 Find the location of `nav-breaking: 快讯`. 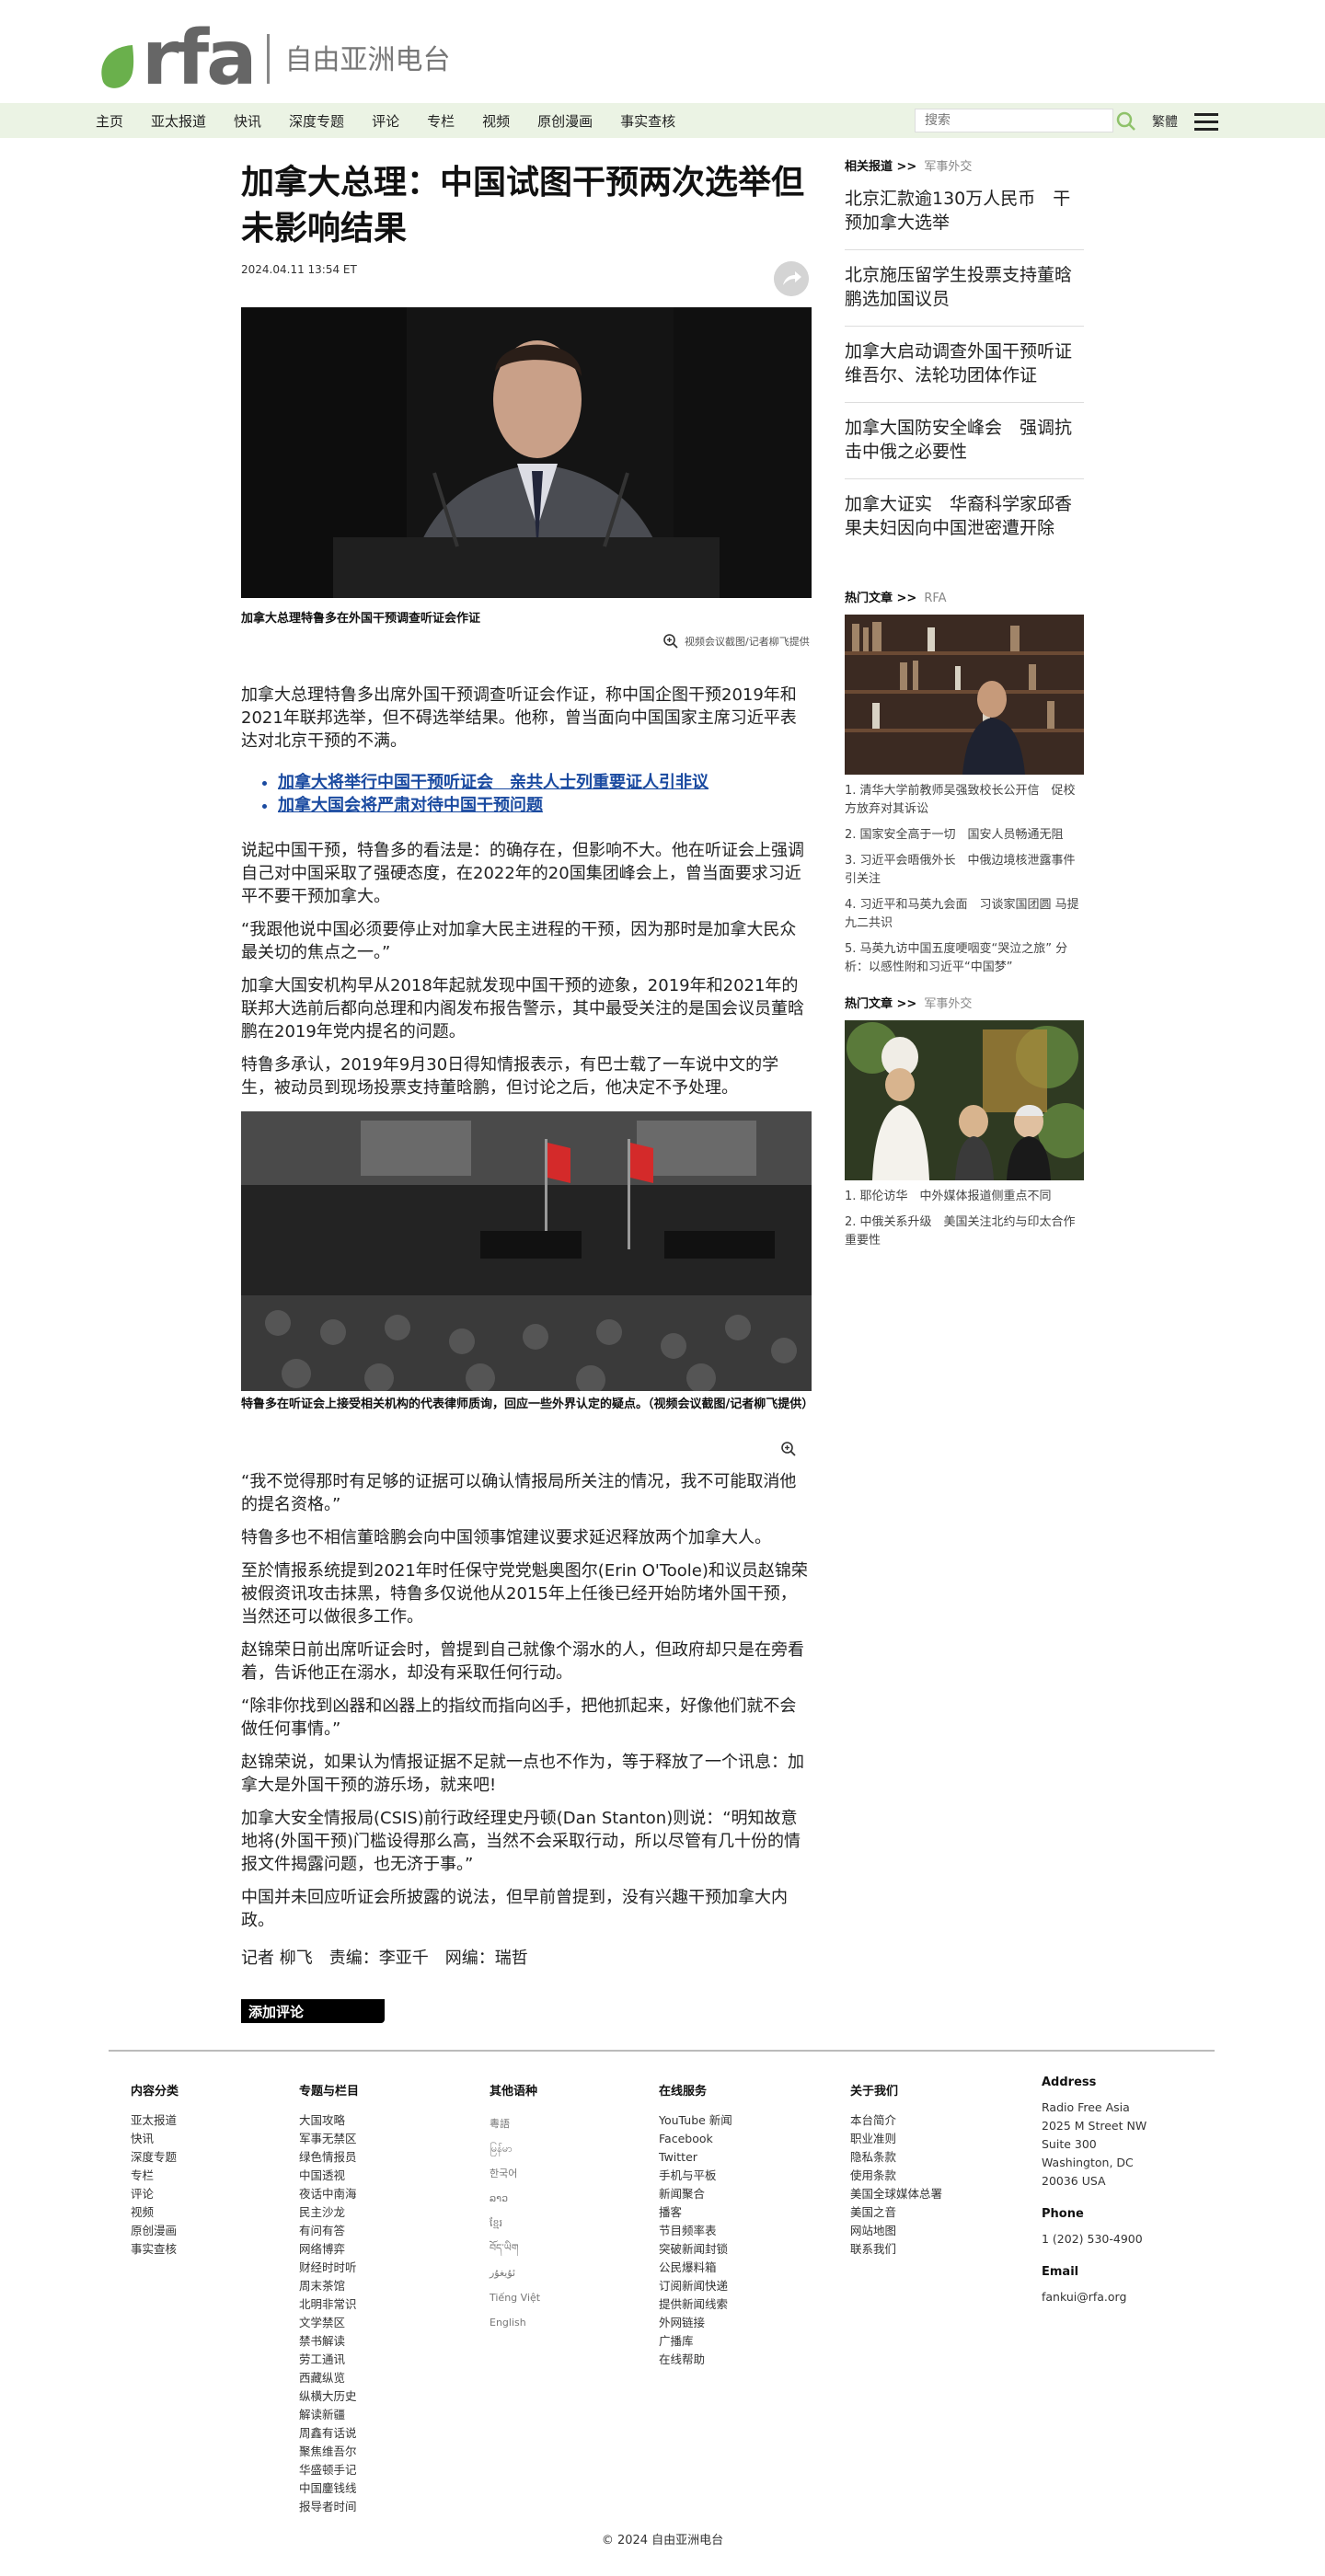

nav-breaking: 快讯 is located at coordinates (247, 121).